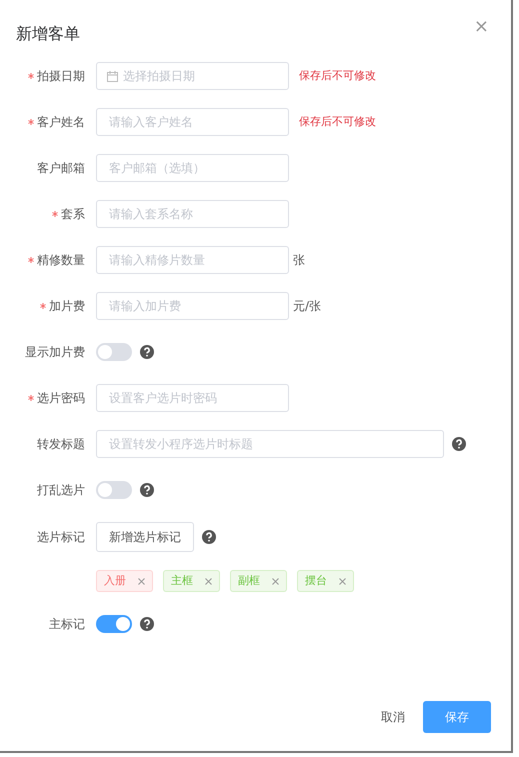 The width and height of the screenshot is (519, 757). What do you see at coordinates (325, 581) in the screenshot?
I see `tag: 摆台` at bounding box center [325, 581].